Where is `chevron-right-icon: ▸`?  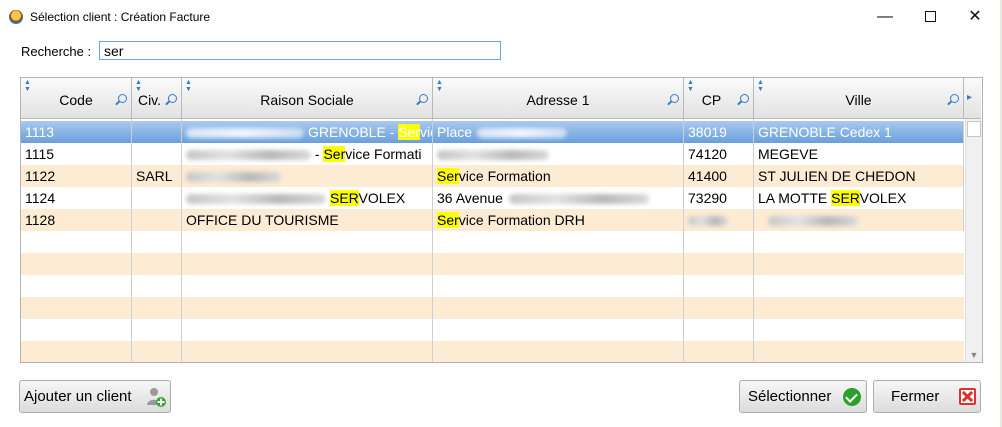
chevron-right-icon: ▸ is located at coordinates (970, 97).